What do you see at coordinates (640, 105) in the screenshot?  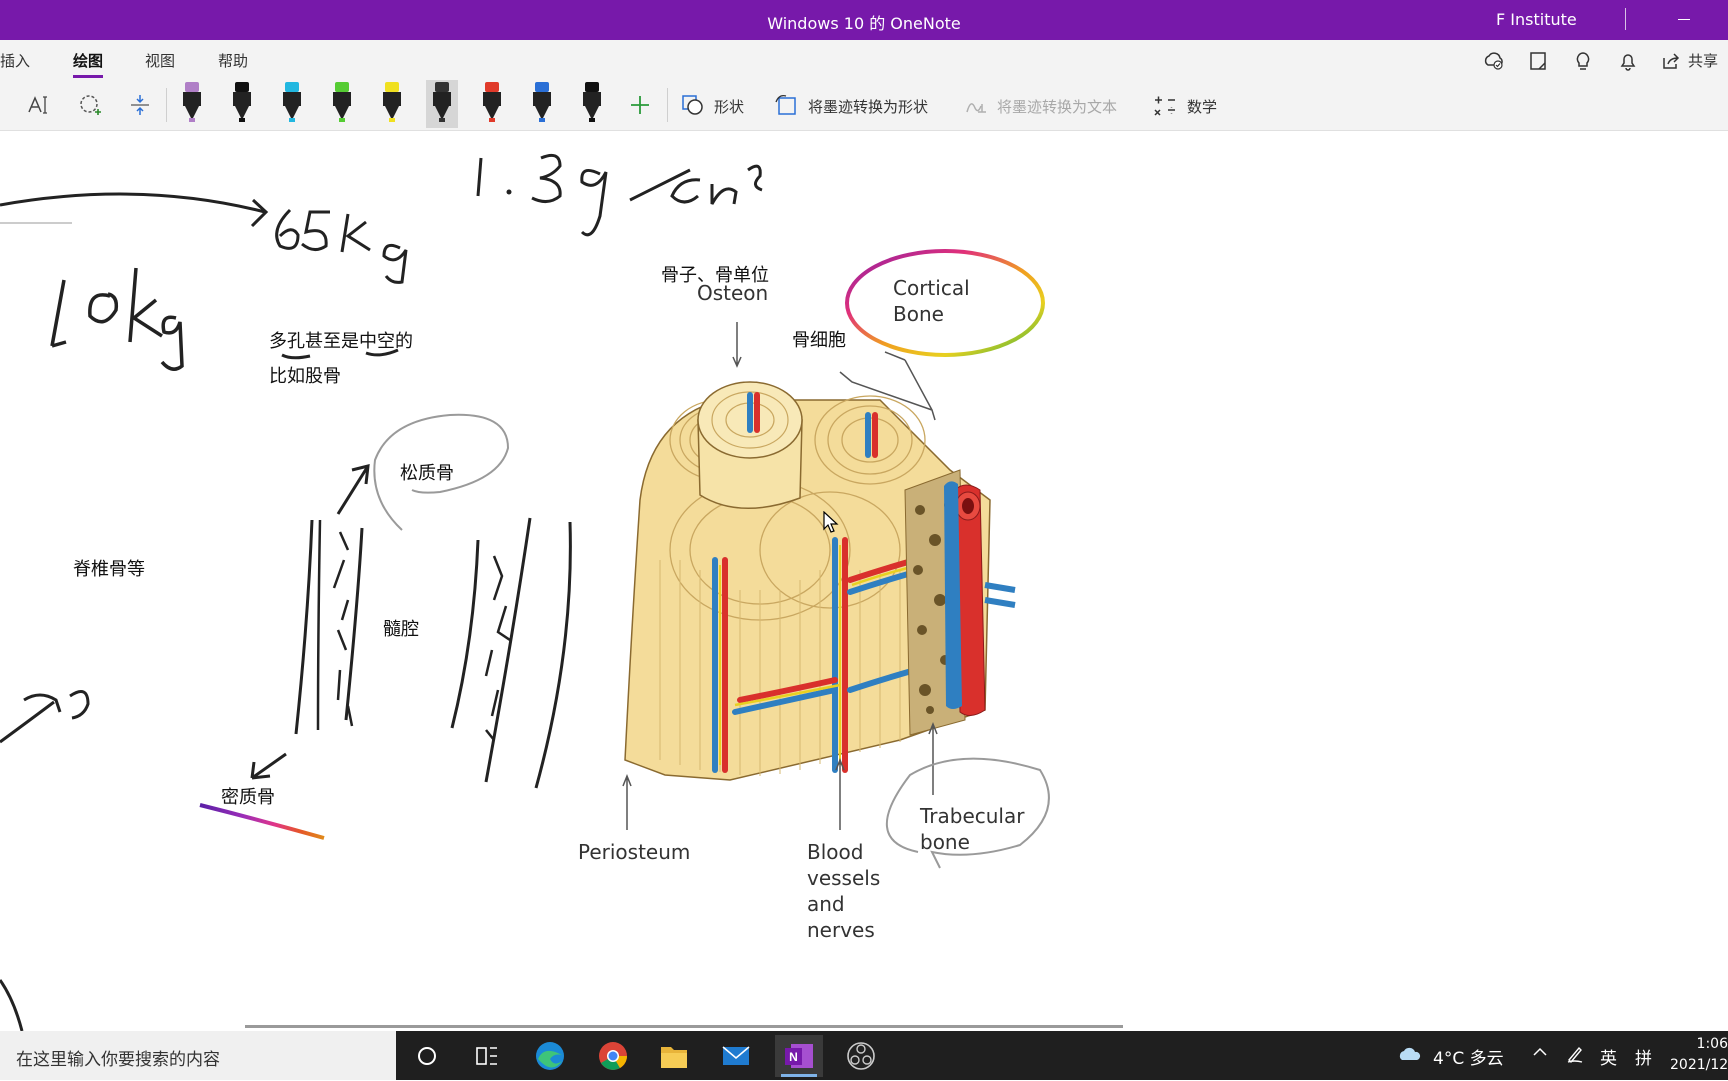 I see `add-pen-icon` at bounding box center [640, 105].